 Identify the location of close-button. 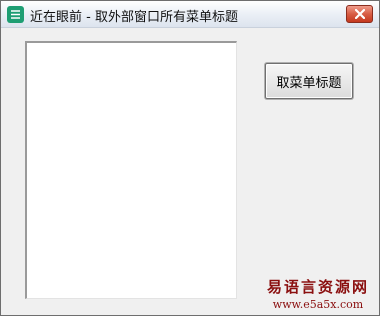
(359, 14).